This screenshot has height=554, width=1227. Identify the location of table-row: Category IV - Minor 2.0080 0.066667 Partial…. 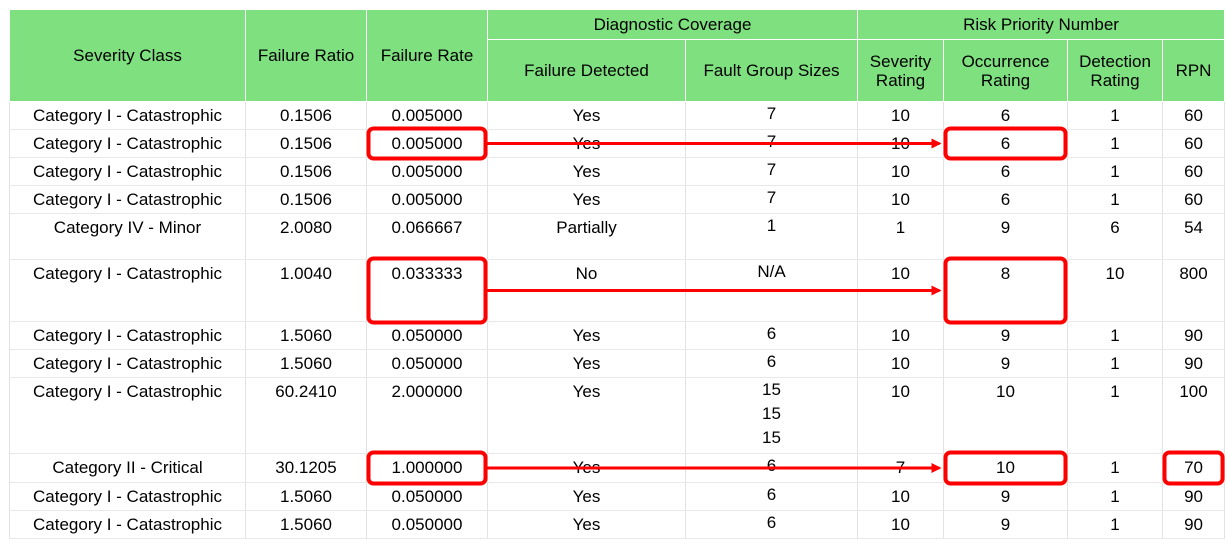
(617, 236).